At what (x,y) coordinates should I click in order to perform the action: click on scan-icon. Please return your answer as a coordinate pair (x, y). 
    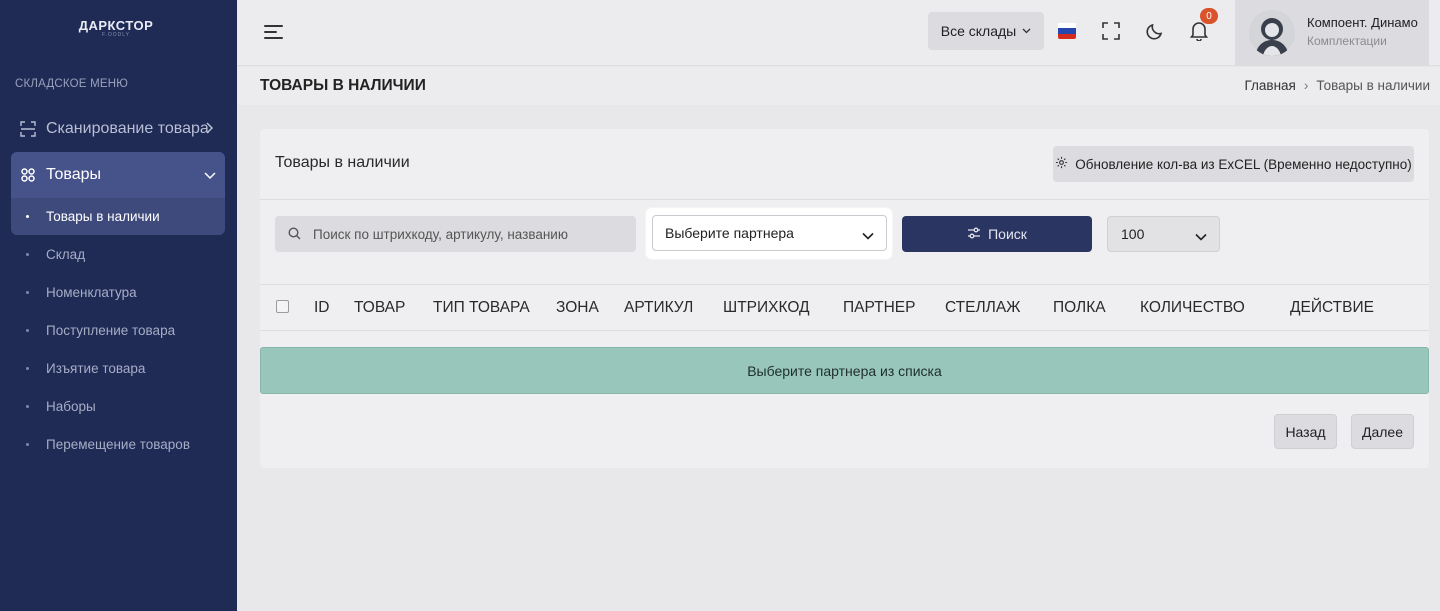
    Looking at the image, I should click on (28, 129).